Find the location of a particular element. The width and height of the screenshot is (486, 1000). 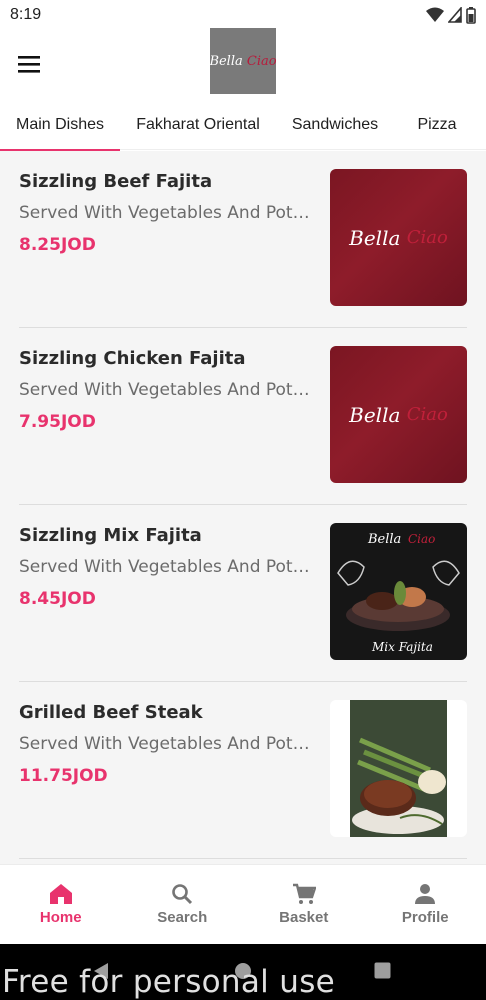

mix-fajita-photo: Bella Ciao Mix Fajita is located at coordinates (398, 591).